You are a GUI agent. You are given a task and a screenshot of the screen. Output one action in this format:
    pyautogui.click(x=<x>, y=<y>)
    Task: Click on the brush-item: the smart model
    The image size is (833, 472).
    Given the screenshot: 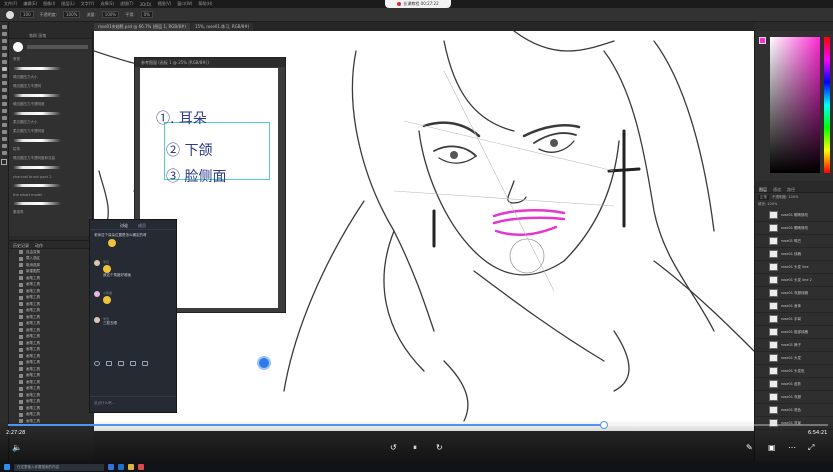 What is the action you would take?
    pyautogui.click(x=50, y=194)
    